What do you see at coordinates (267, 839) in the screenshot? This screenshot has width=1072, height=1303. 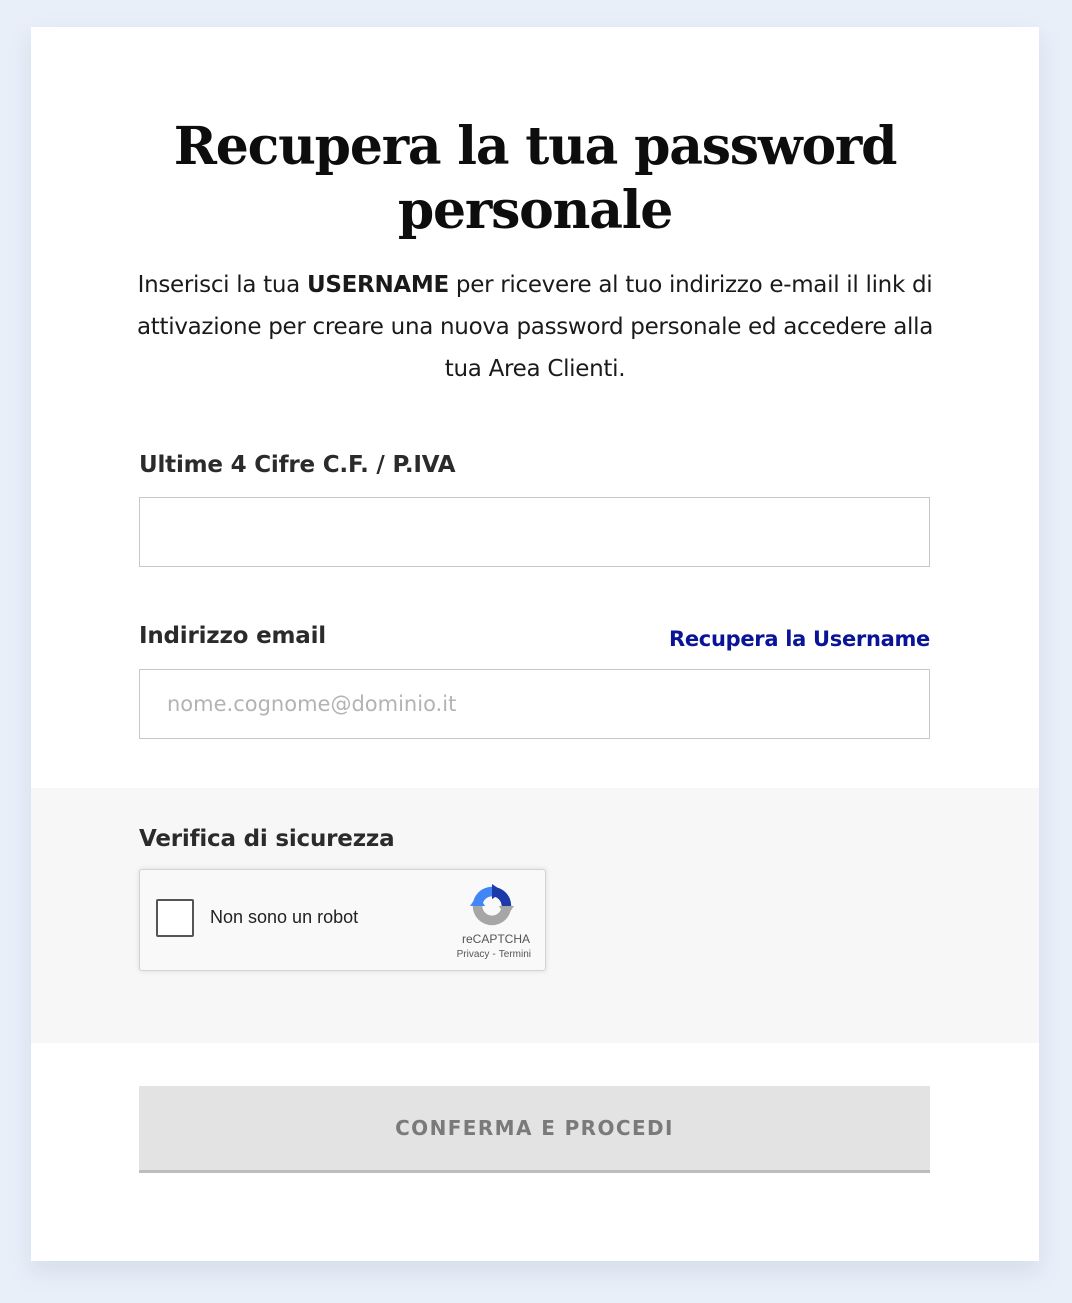 I see `security-label: Verifica di sicurezza` at bounding box center [267, 839].